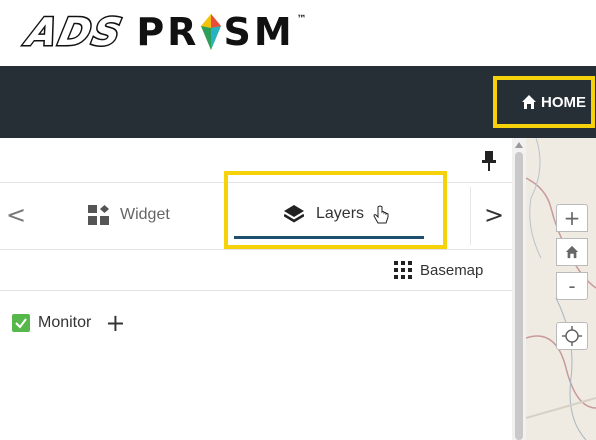  Describe the element at coordinates (303, 19) in the screenshot. I see `trademark-symbol: ™` at that location.